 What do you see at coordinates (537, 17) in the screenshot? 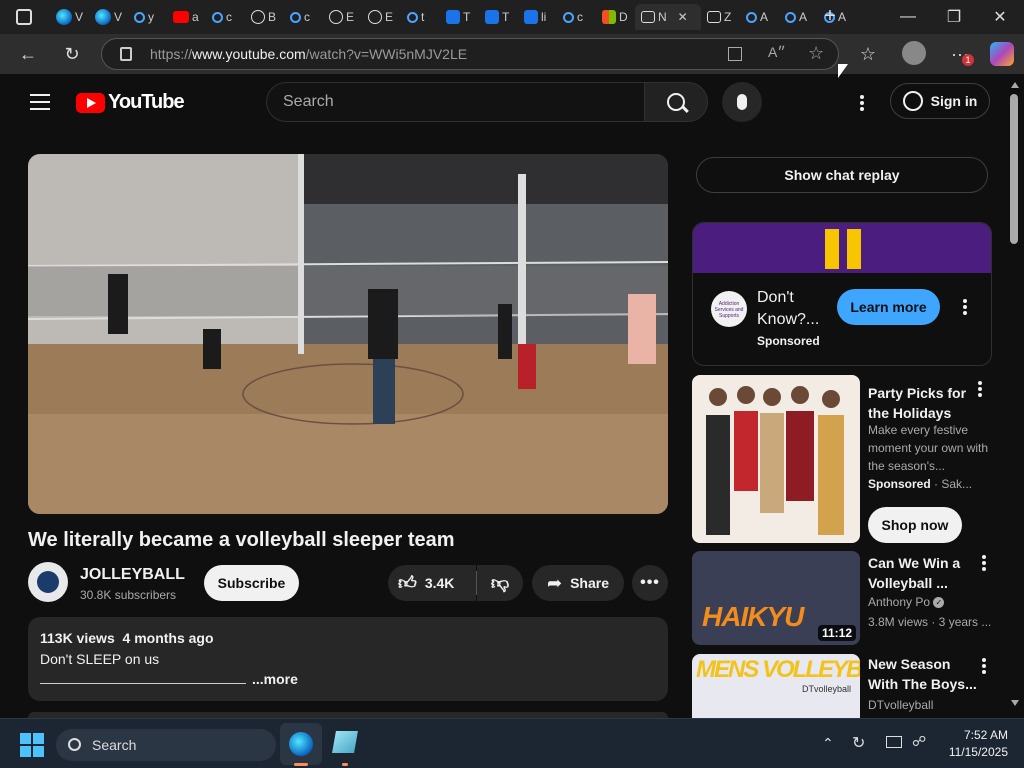
I see `browser-tab: li` at bounding box center [537, 17].